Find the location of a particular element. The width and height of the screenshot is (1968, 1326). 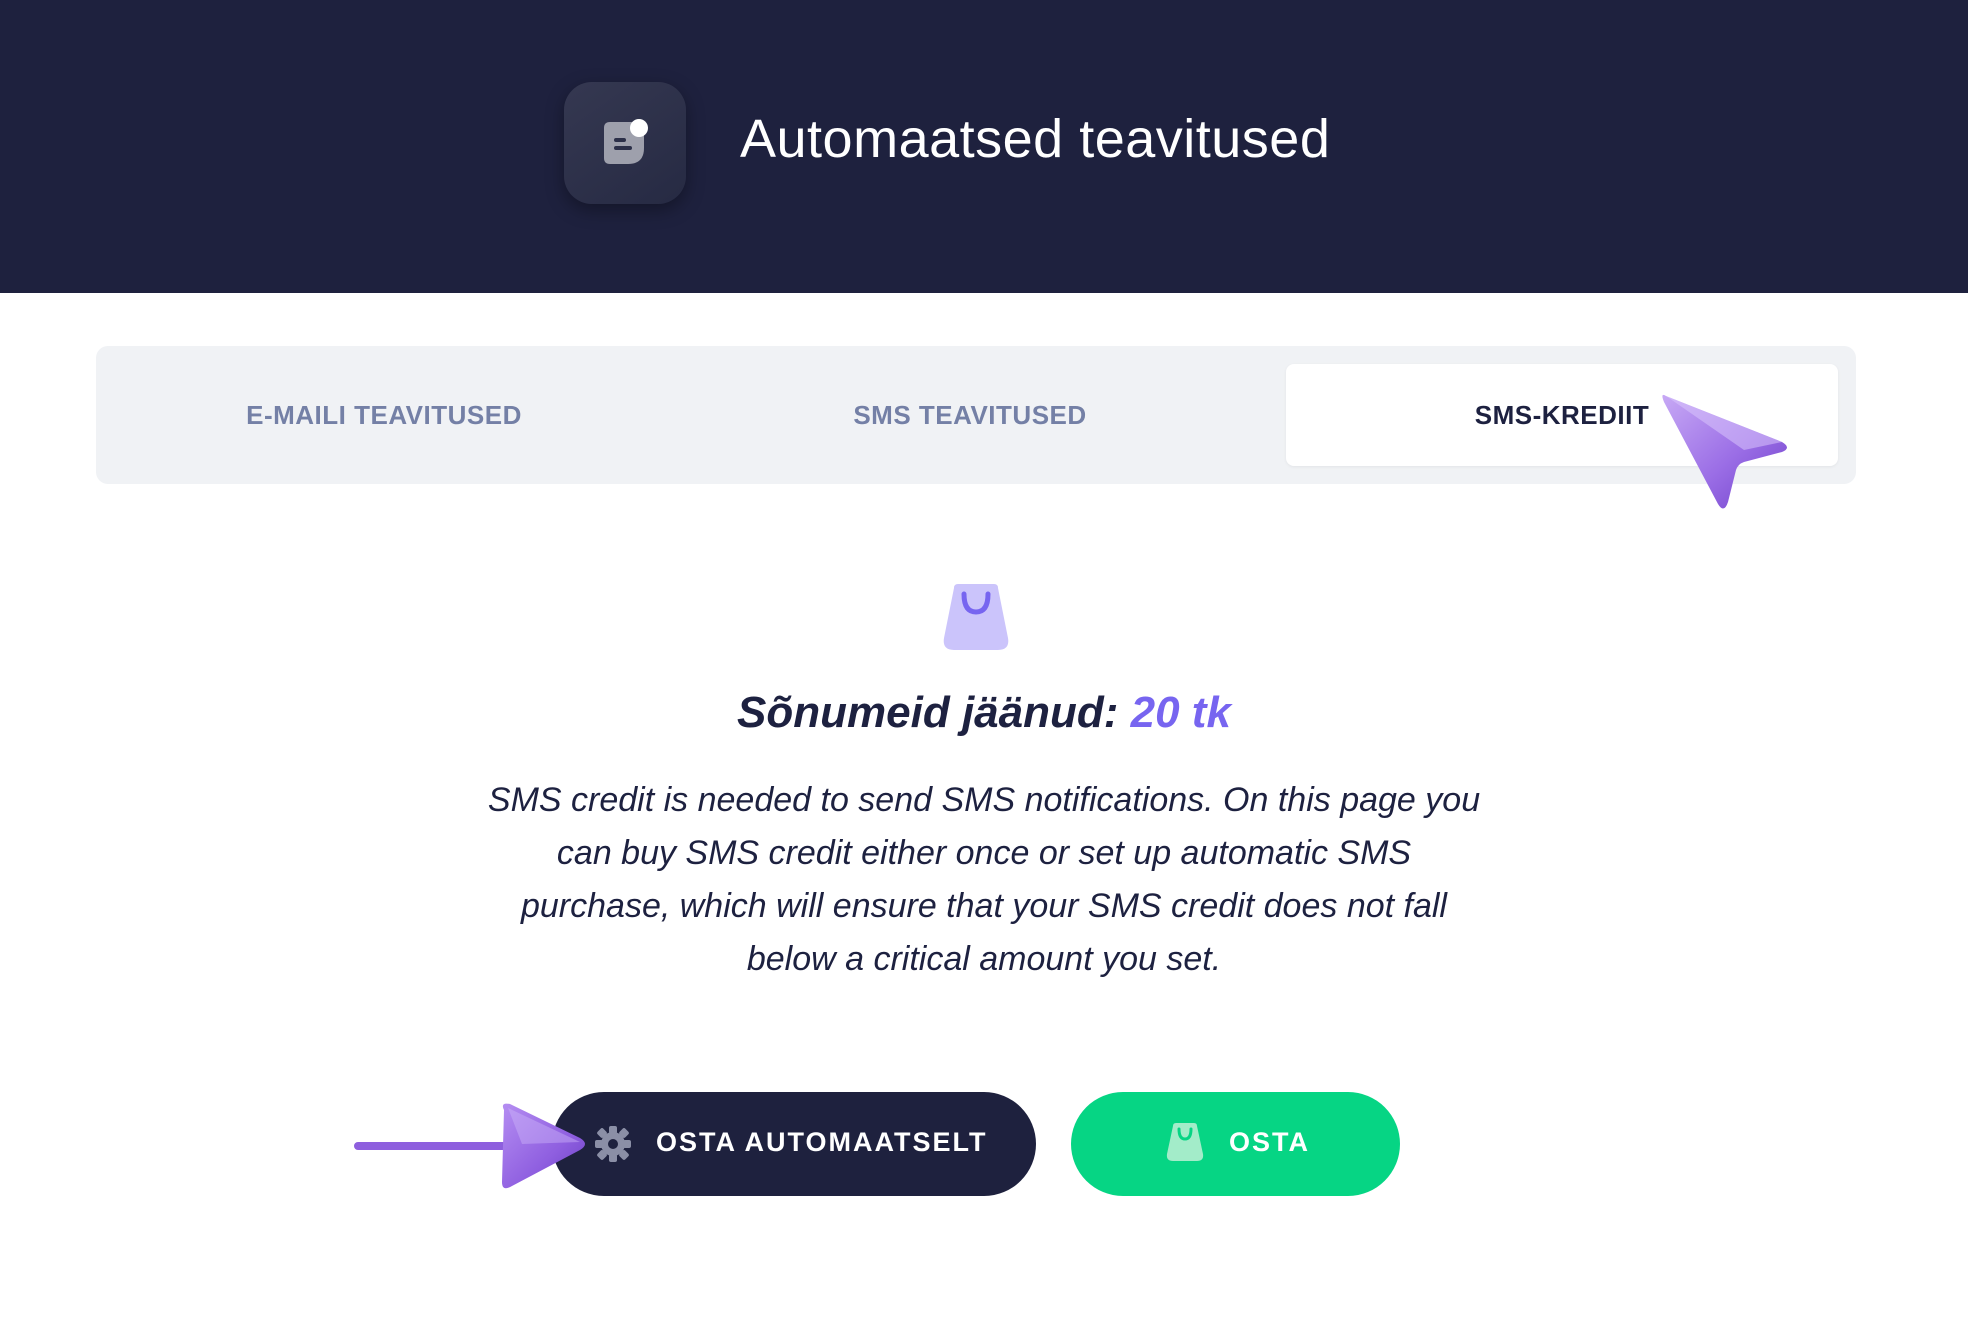

buy-automatically-label: OSTA AUTOMAATSELT is located at coordinates (822, 1142).